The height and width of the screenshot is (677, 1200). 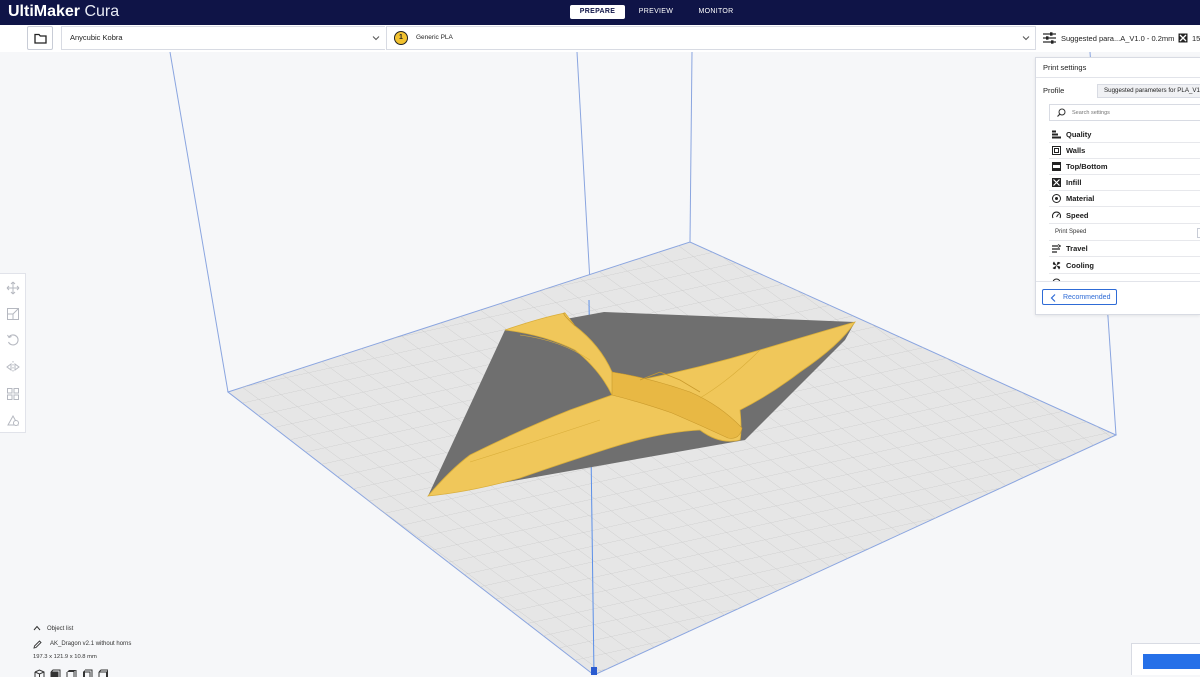 I want to click on search-input, so click(x=1132, y=112).